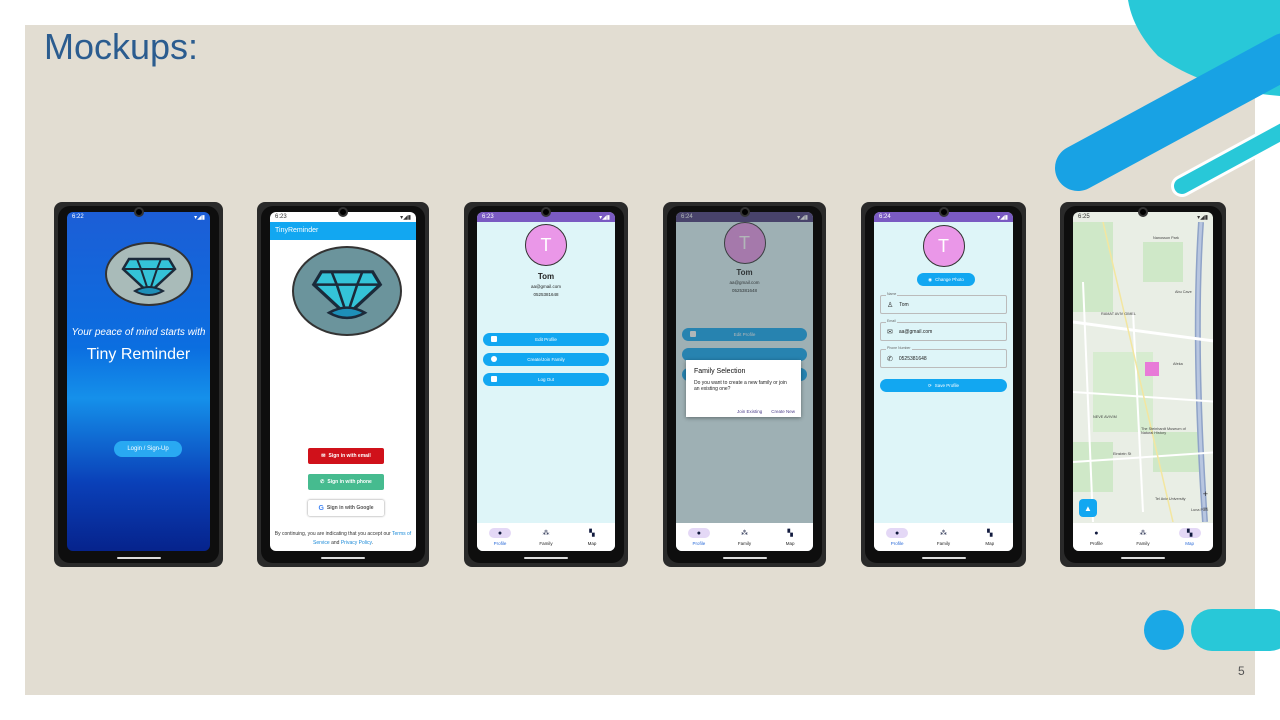 This screenshot has height=720, width=1280. What do you see at coordinates (949, 279) in the screenshot?
I see `change-photo-label: Change Photo` at bounding box center [949, 279].